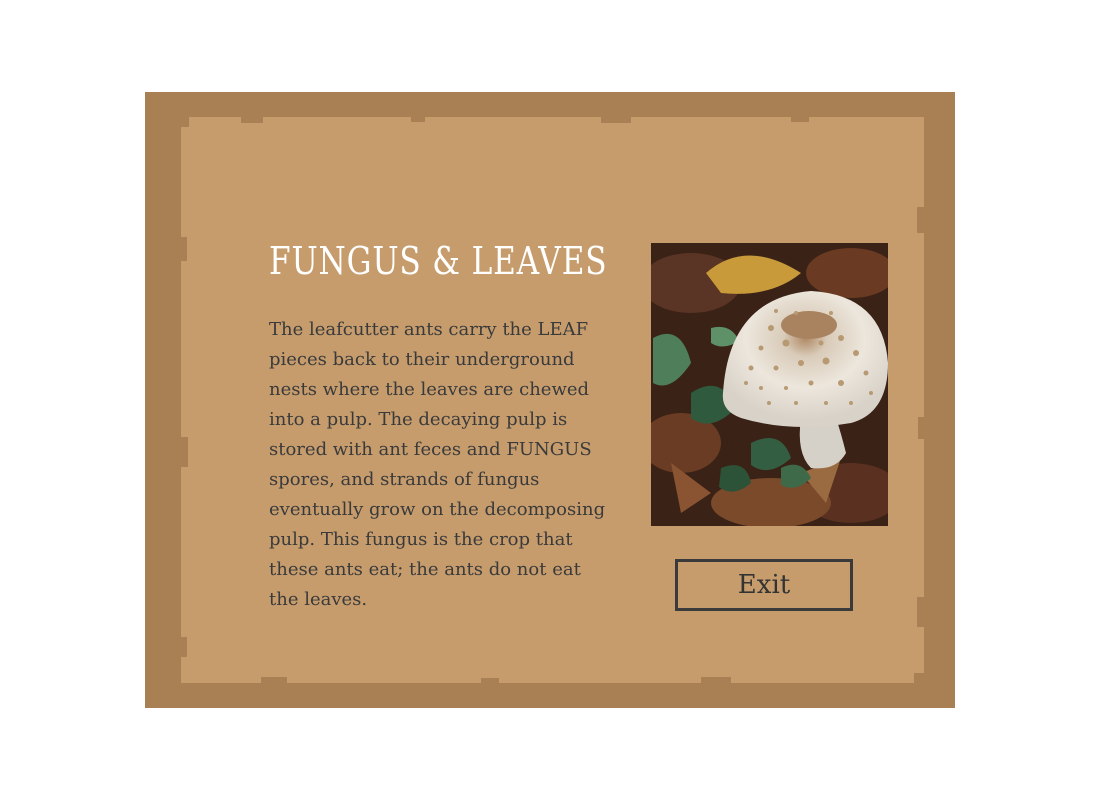 The image size is (1100, 800). I want to click on mushroom-illustration, so click(769, 384).